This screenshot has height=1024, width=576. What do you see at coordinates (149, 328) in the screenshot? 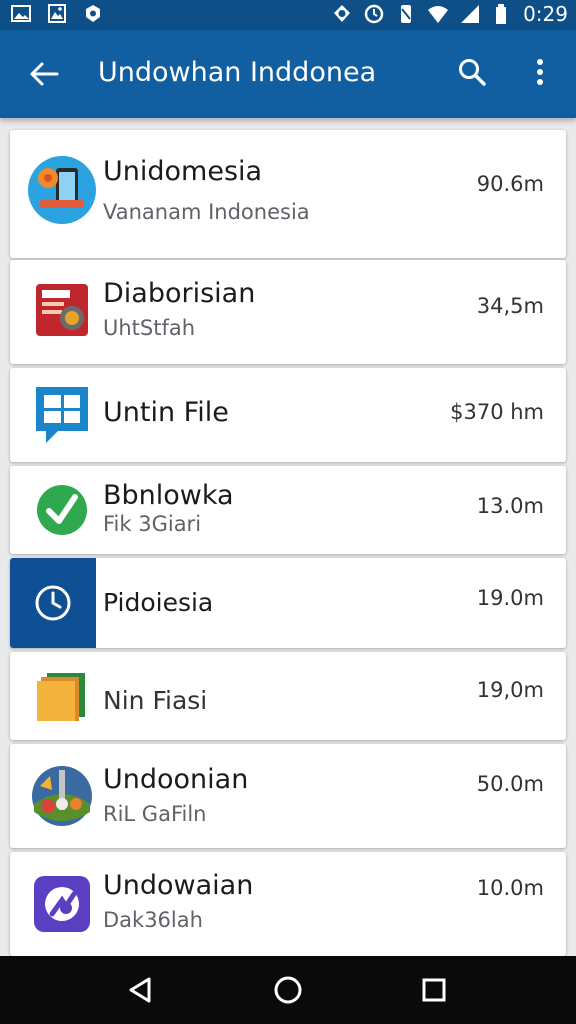
I see `app-subtitle: UhtStfah` at bounding box center [149, 328].